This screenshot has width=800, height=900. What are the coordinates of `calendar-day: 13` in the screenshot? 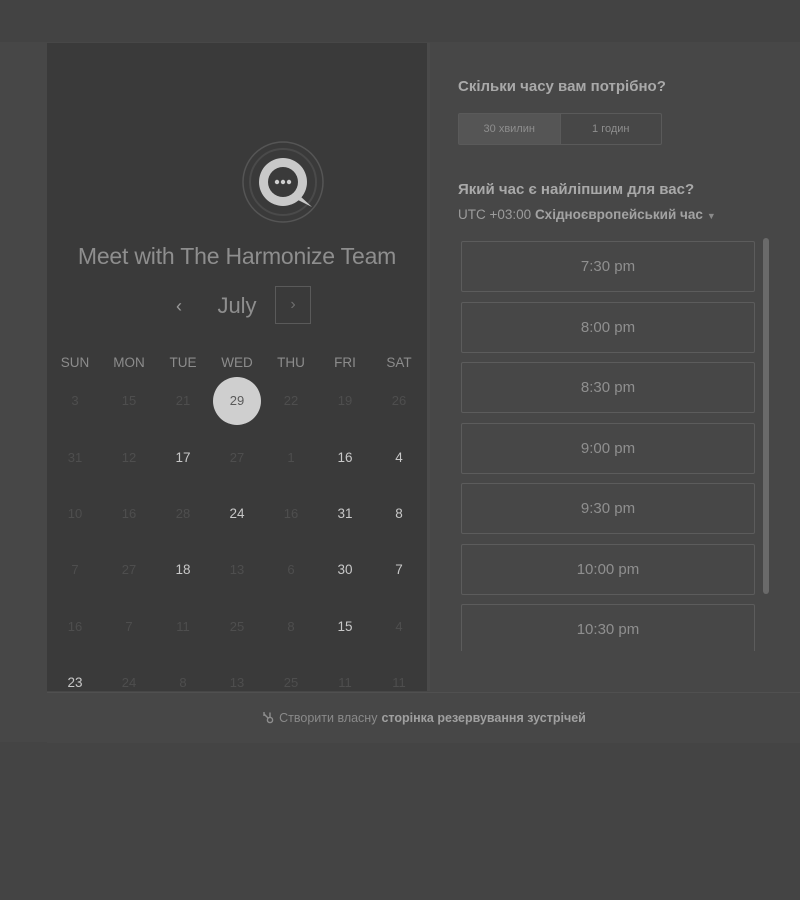 It's located at (237, 569).